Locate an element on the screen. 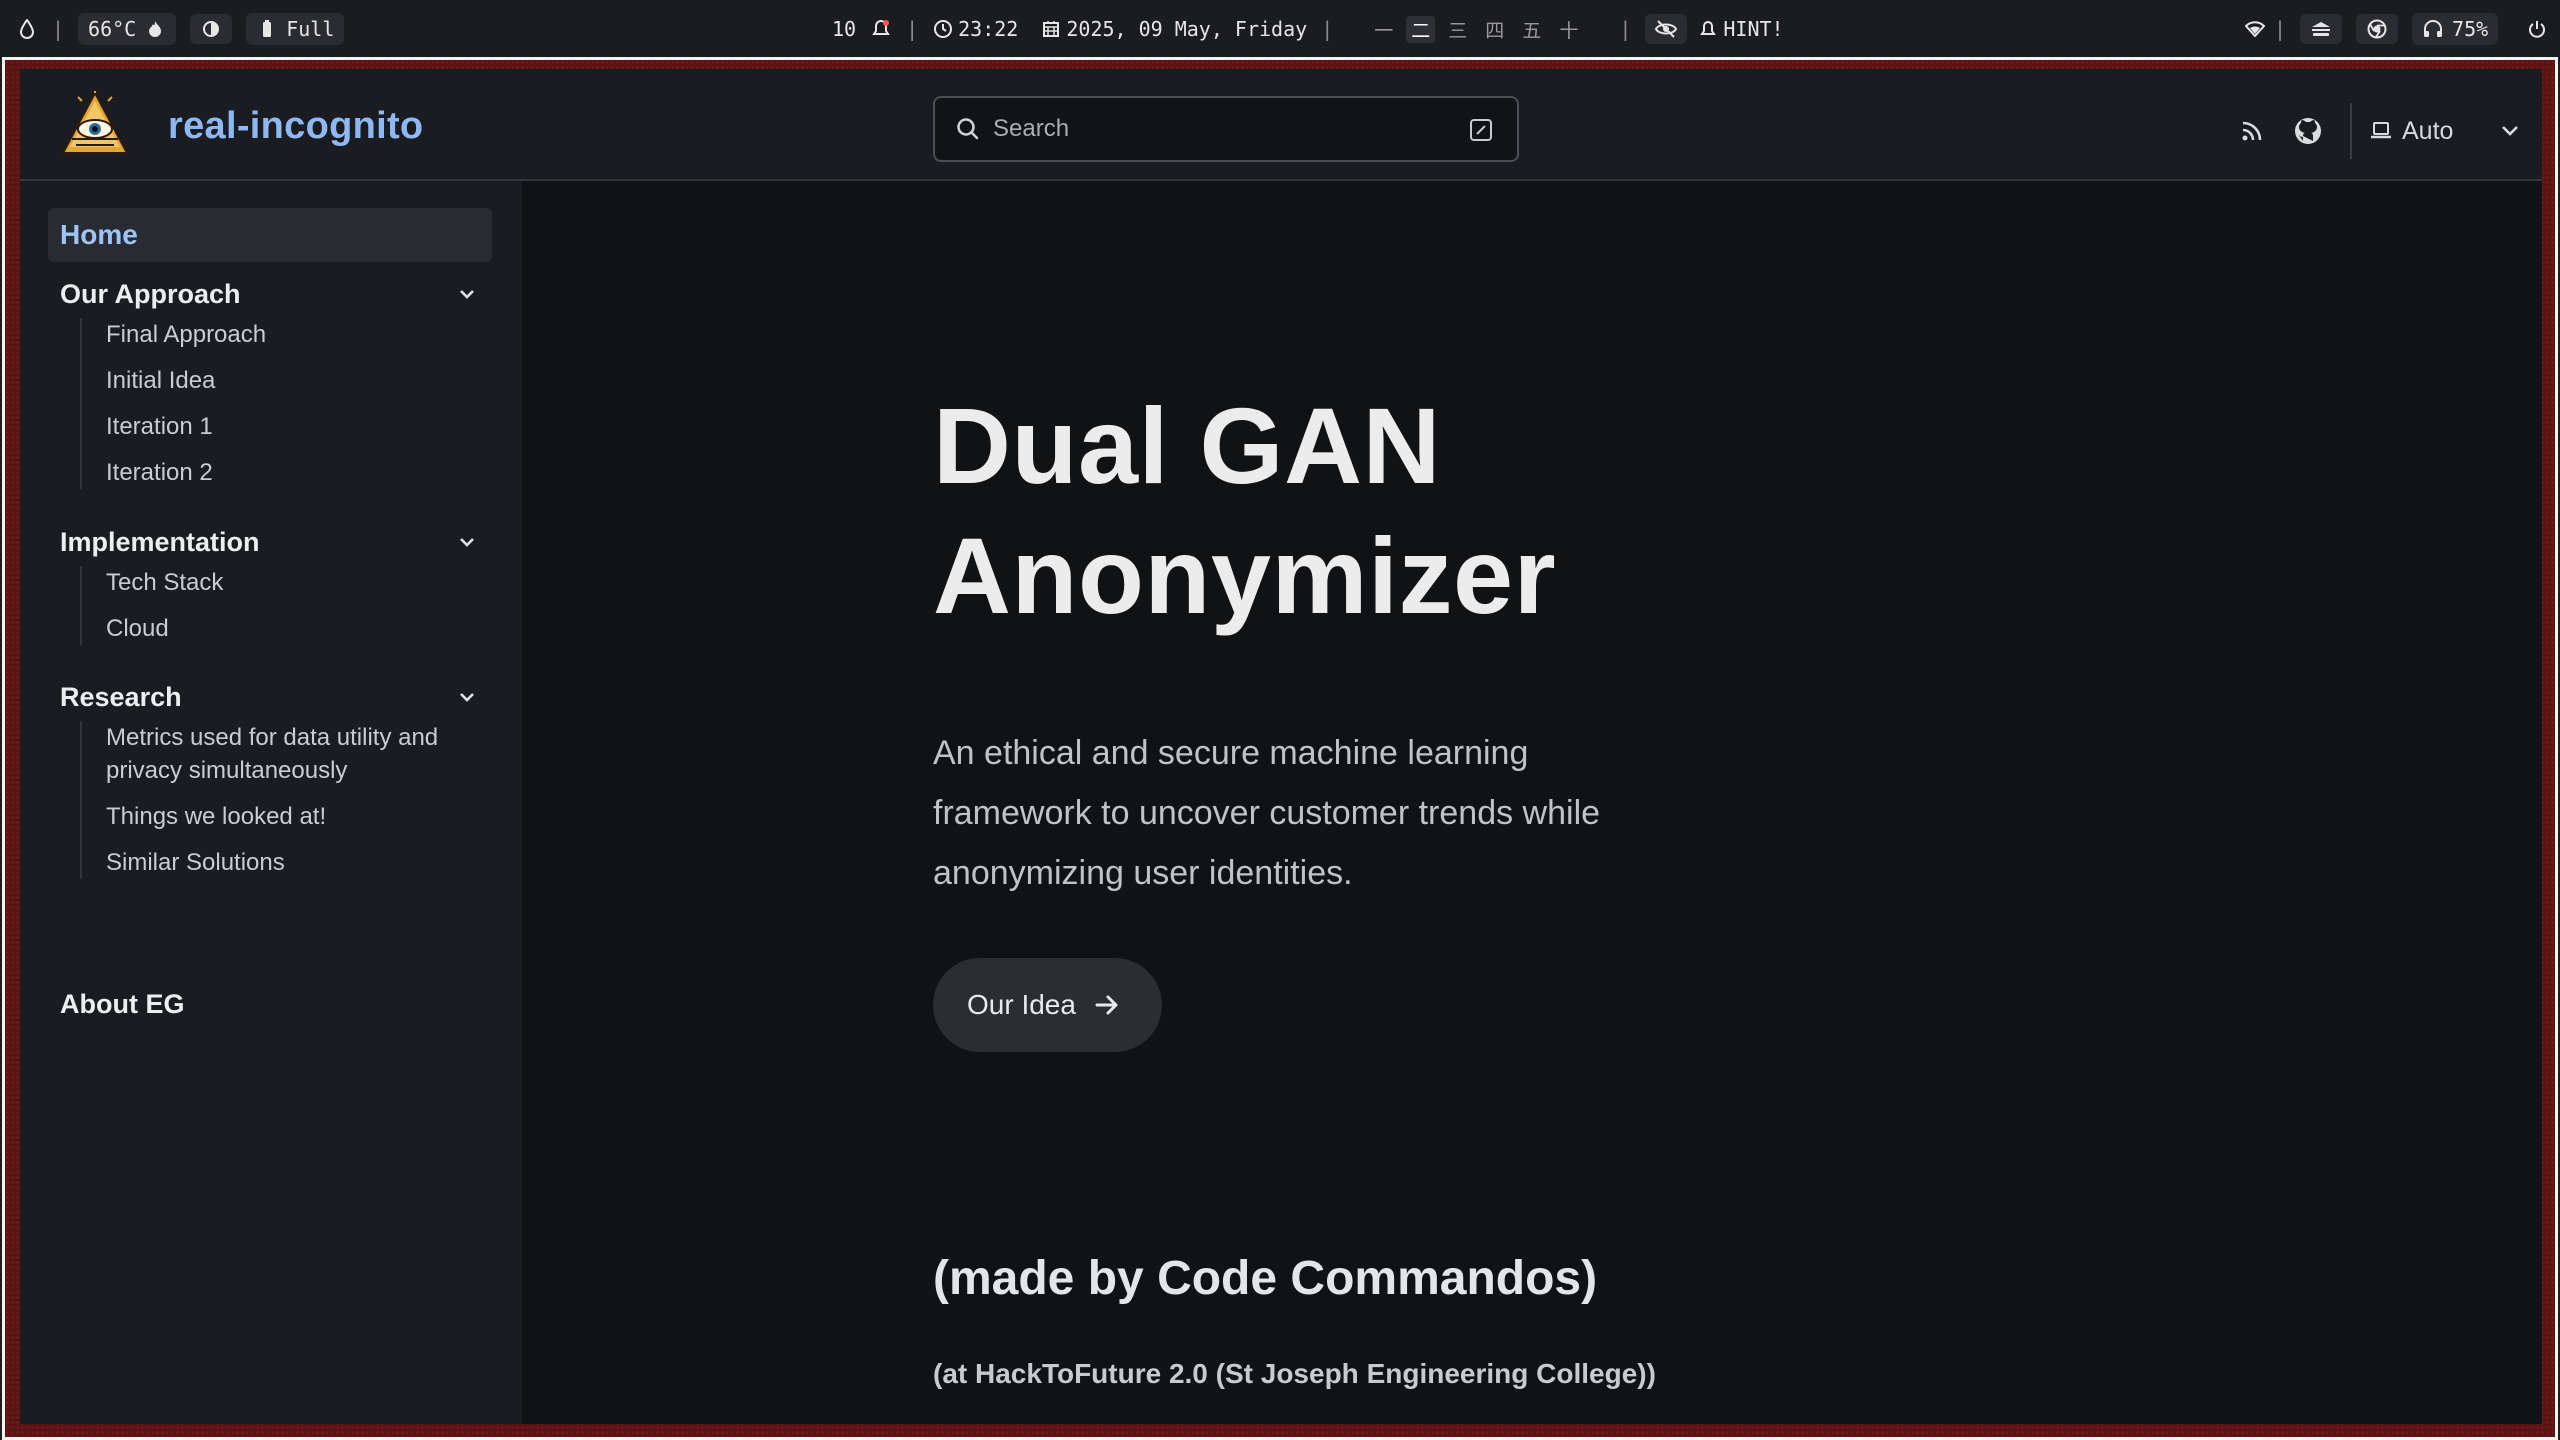 This screenshot has height=1440, width=2560. brightness-widget is located at coordinates (211, 29).